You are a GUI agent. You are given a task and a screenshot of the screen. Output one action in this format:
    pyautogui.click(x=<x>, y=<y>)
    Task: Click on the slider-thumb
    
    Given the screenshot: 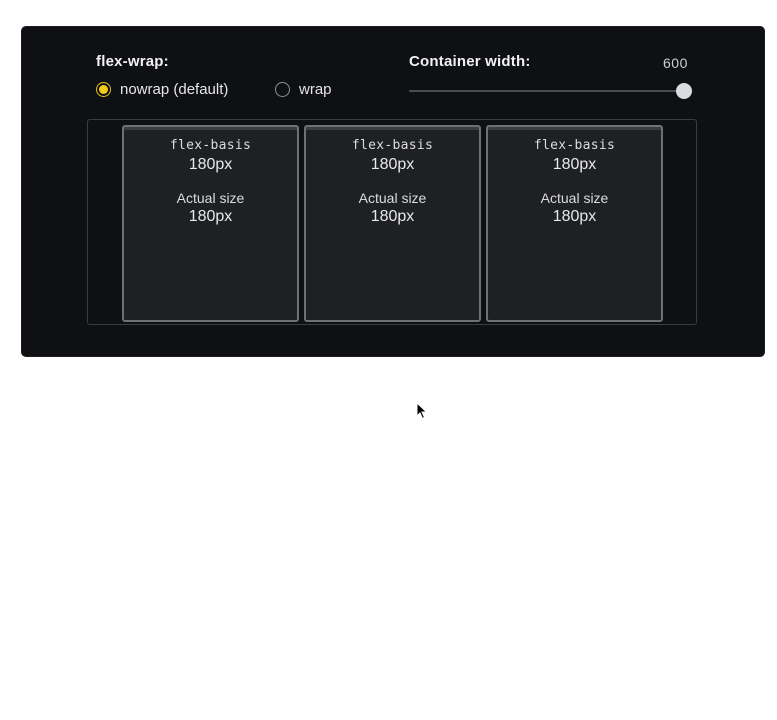 What is the action you would take?
    pyautogui.click(x=684, y=91)
    